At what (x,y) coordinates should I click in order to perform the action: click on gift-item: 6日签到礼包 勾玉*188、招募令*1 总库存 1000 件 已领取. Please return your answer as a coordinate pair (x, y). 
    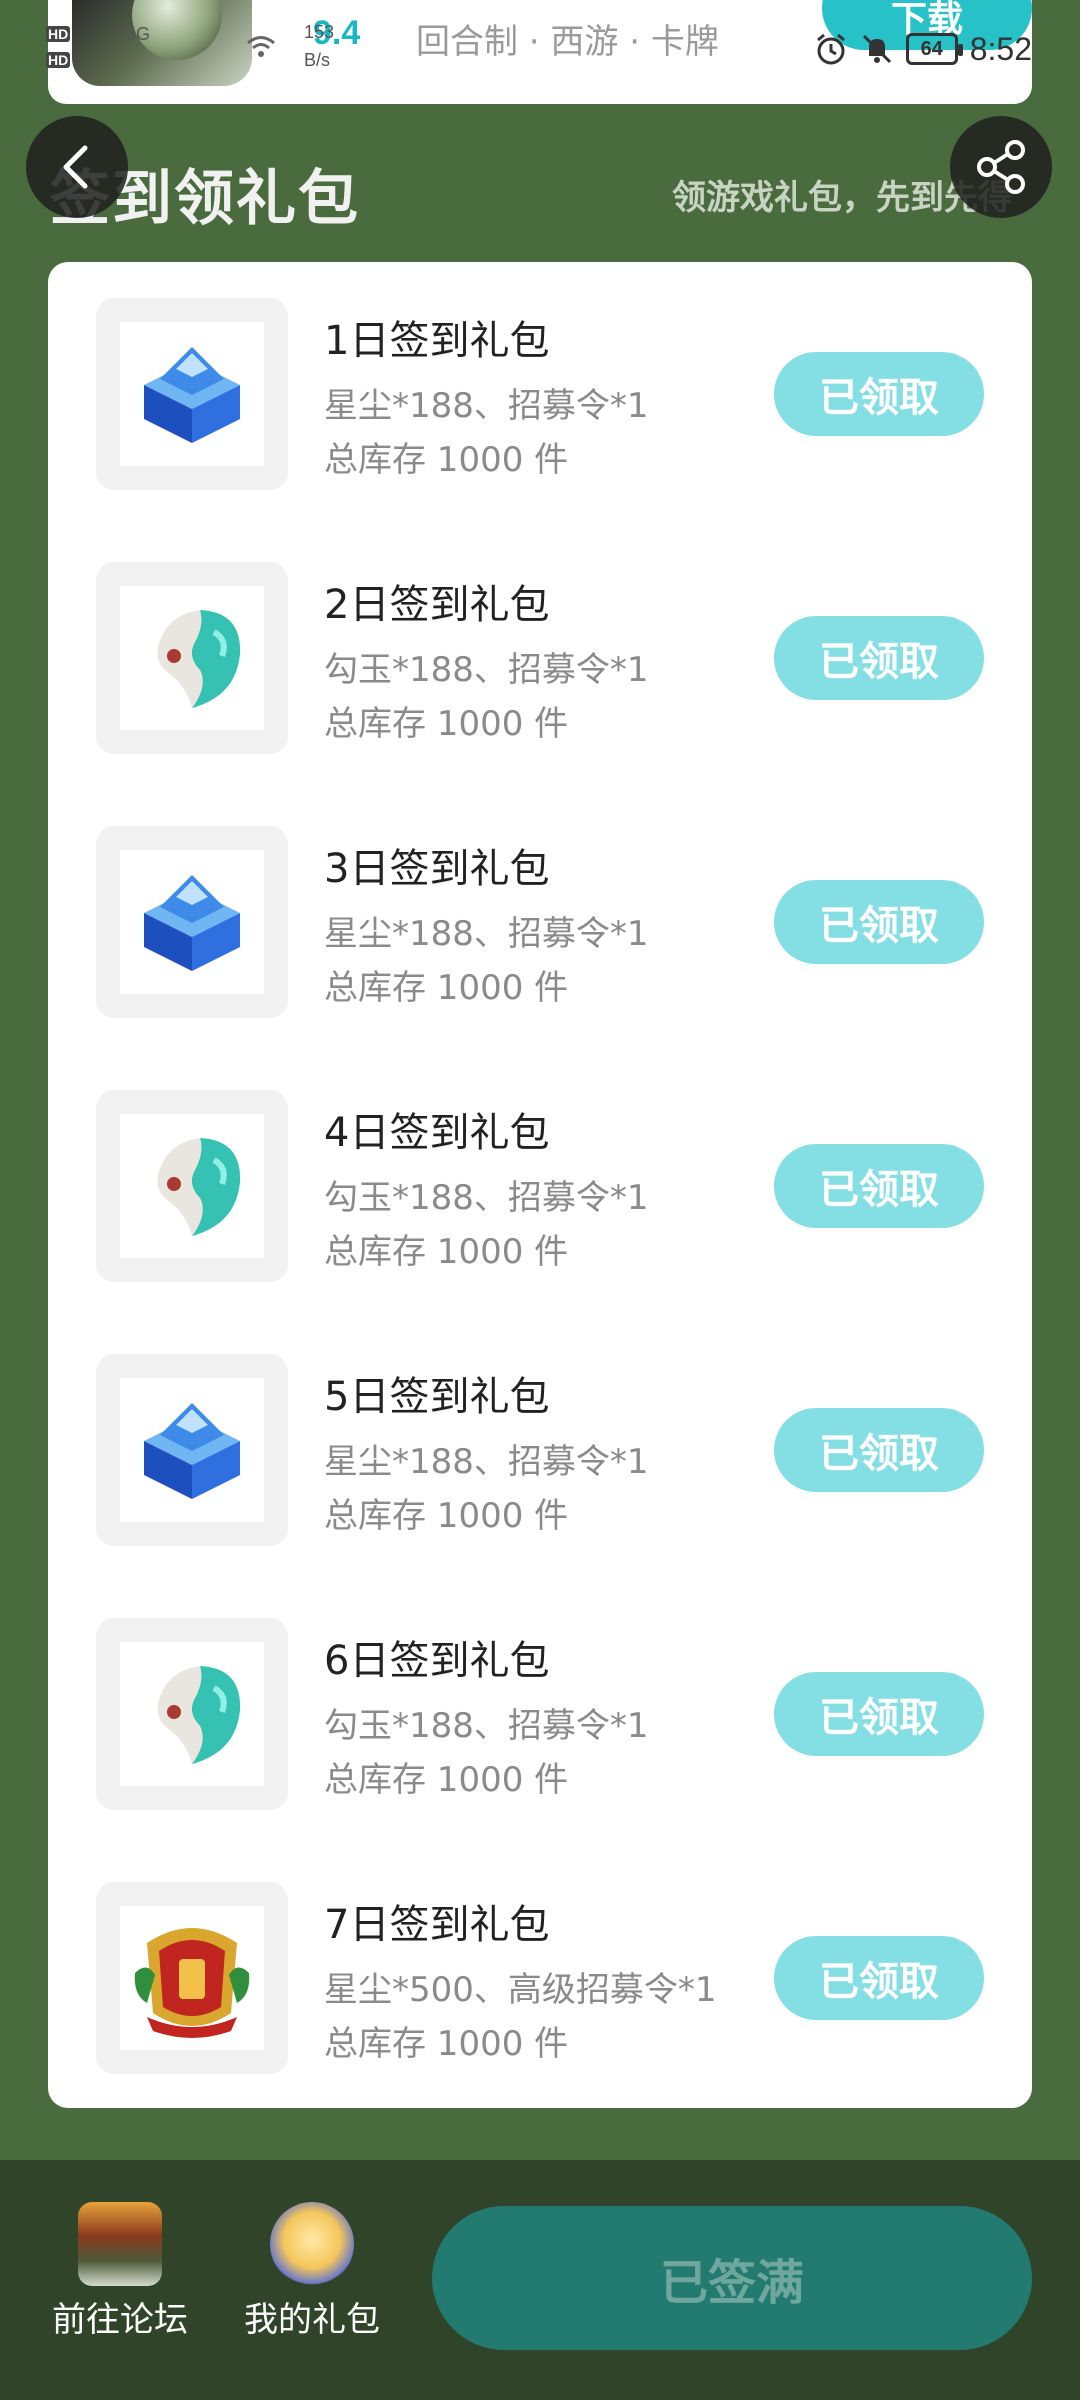
    Looking at the image, I should click on (540, 1716).